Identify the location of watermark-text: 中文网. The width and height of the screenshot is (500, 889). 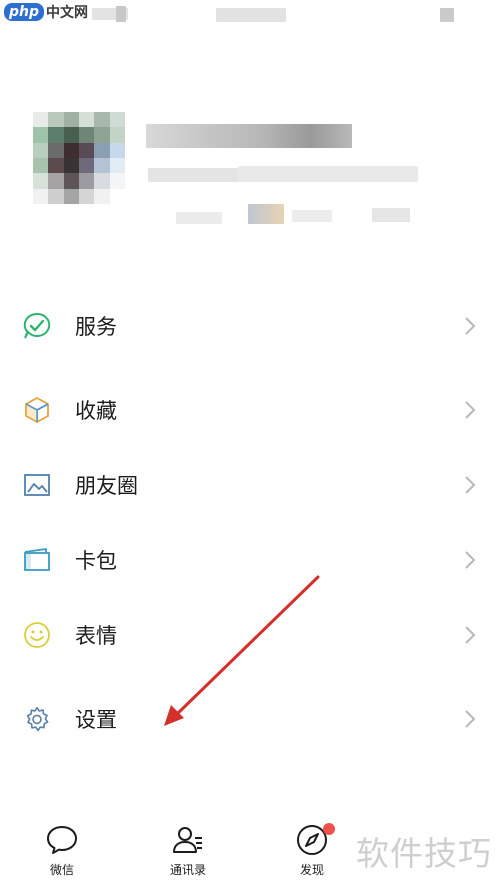
(67, 13).